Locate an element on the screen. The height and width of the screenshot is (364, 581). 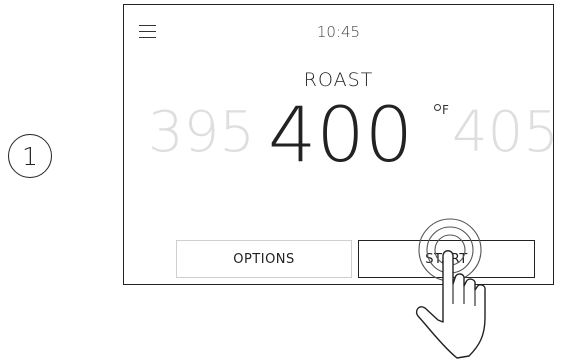
options-button: OPTIONS is located at coordinates (264, 259).